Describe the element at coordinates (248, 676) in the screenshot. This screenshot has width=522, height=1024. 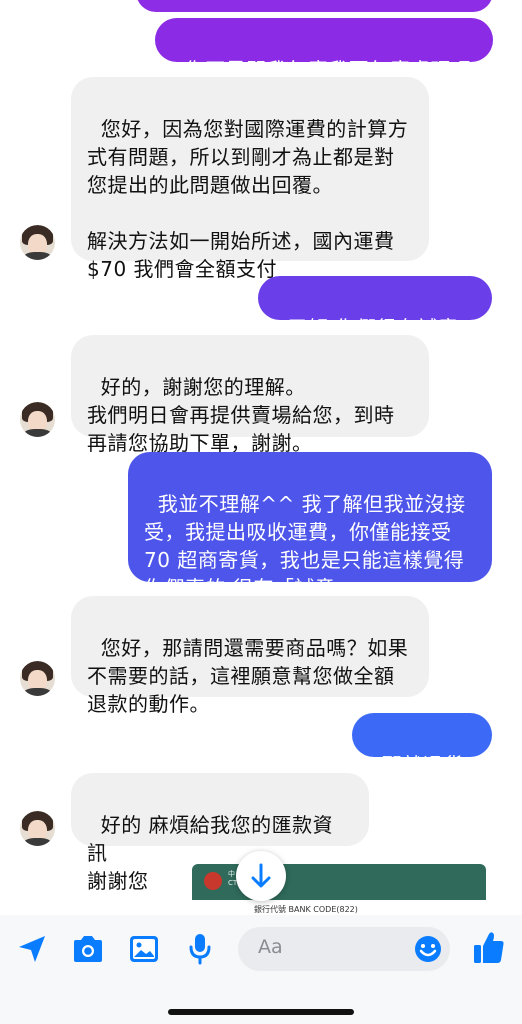
I see `message-text: 您好，那請問還需要商品嗎？如果 不需要的話，這裡願意幫您做全額 退款的動作。` at that location.